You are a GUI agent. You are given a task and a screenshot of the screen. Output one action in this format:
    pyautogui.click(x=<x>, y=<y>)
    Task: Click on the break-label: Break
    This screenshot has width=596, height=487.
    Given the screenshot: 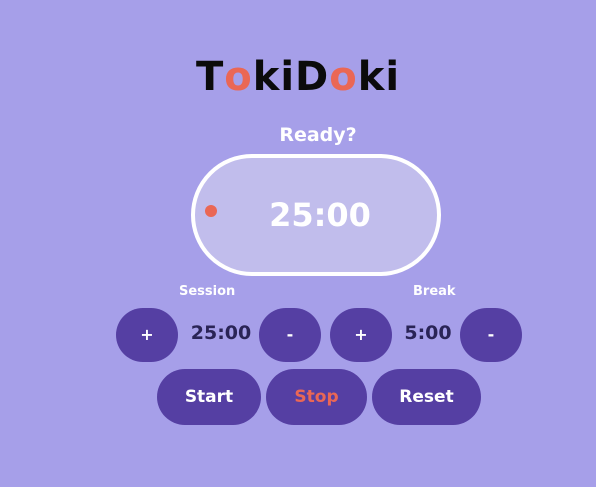 What is the action you would take?
    pyautogui.click(x=434, y=291)
    